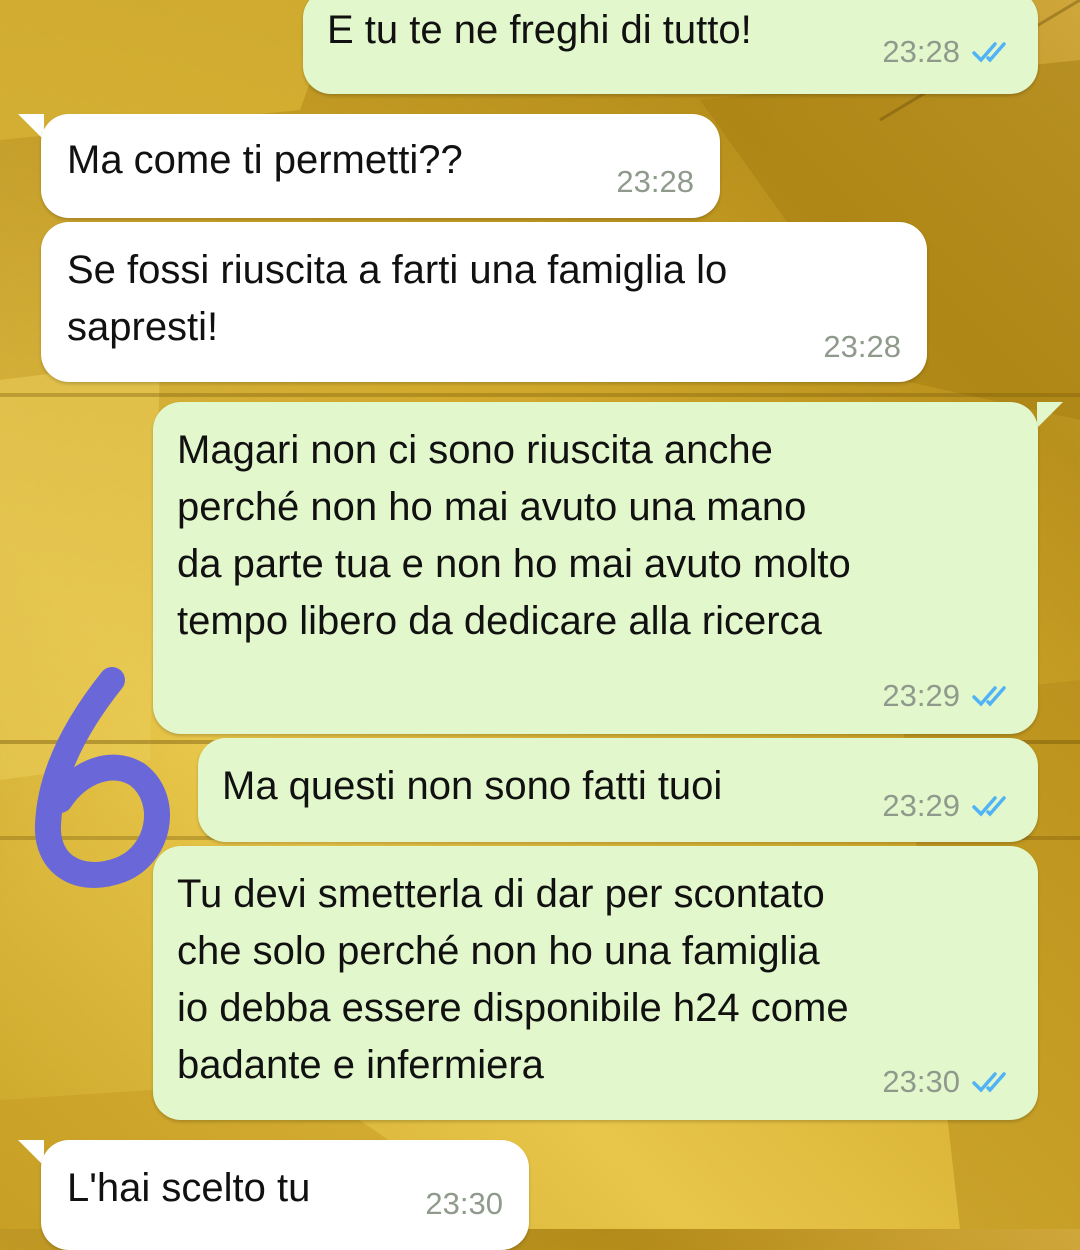 The height and width of the screenshot is (1250, 1080). I want to click on message-text: E tu te ne freghi di tutto!, so click(539, 30).